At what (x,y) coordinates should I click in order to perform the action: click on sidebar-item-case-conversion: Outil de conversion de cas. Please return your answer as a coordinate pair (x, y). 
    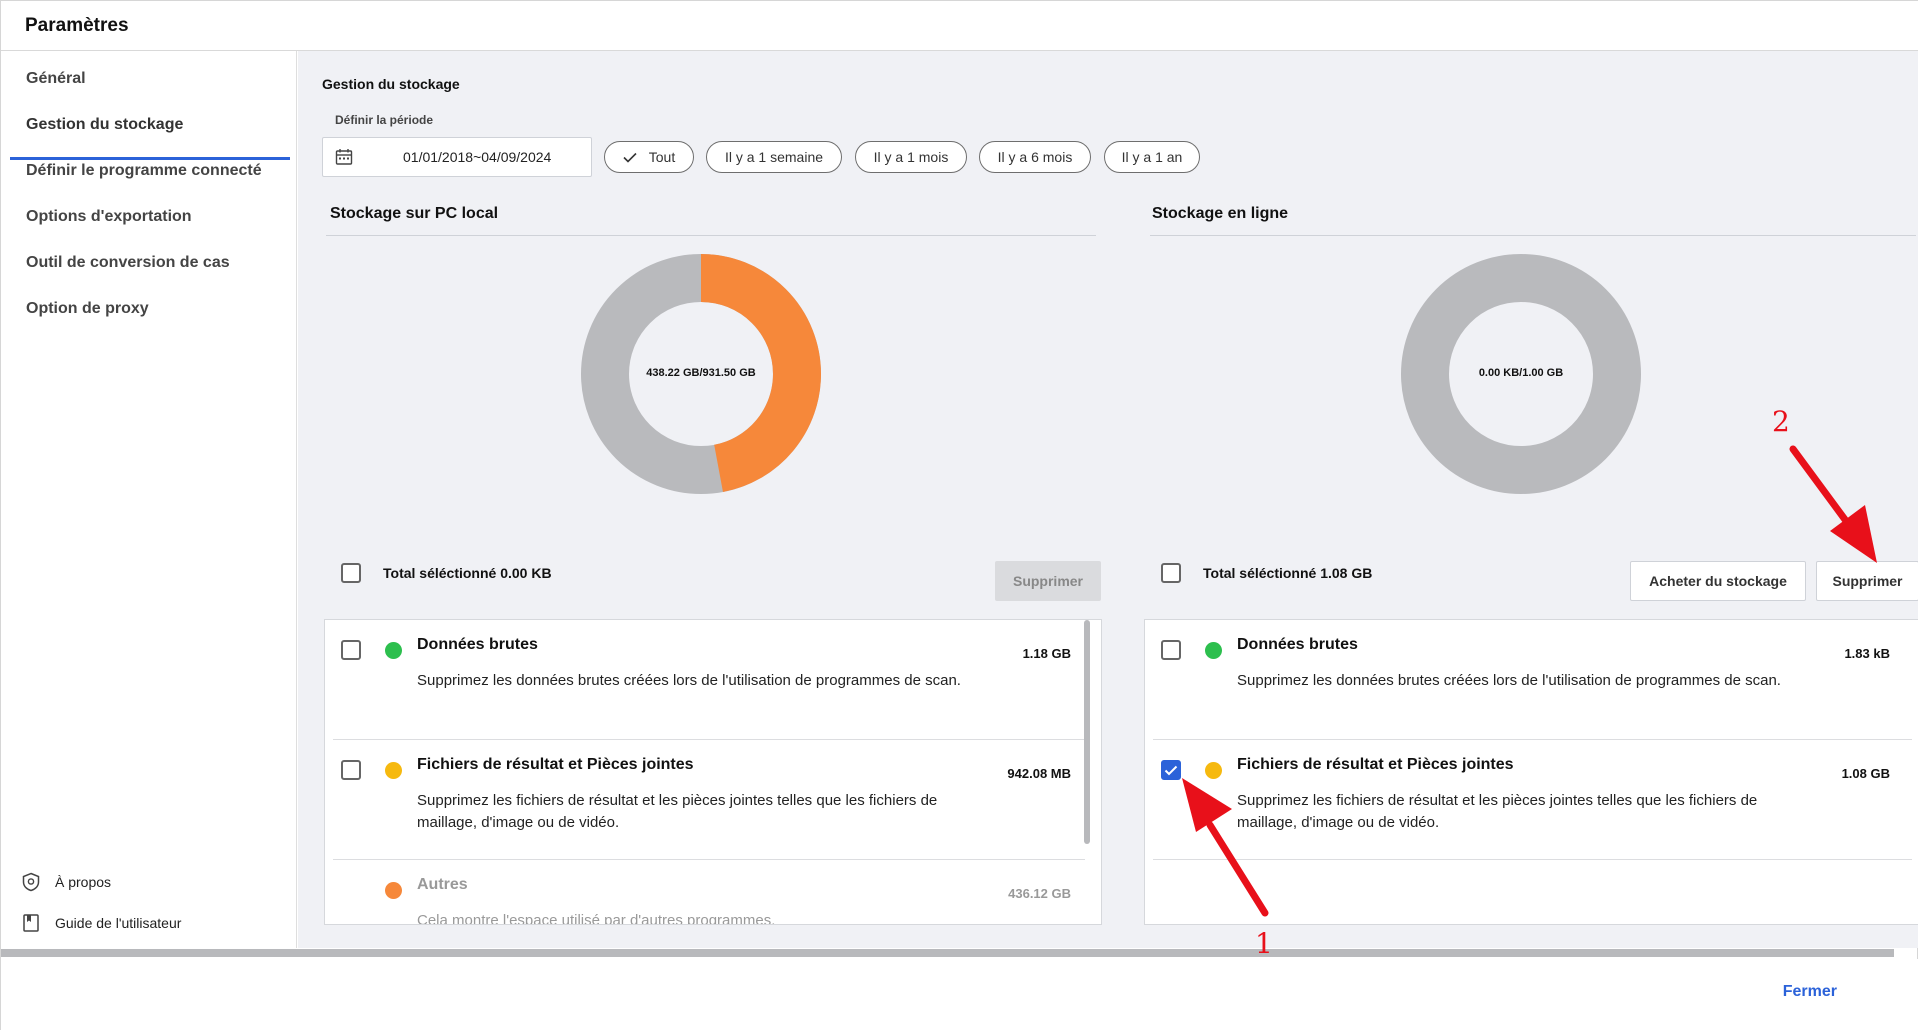
    Looking at the image, I should click on (128, 263).